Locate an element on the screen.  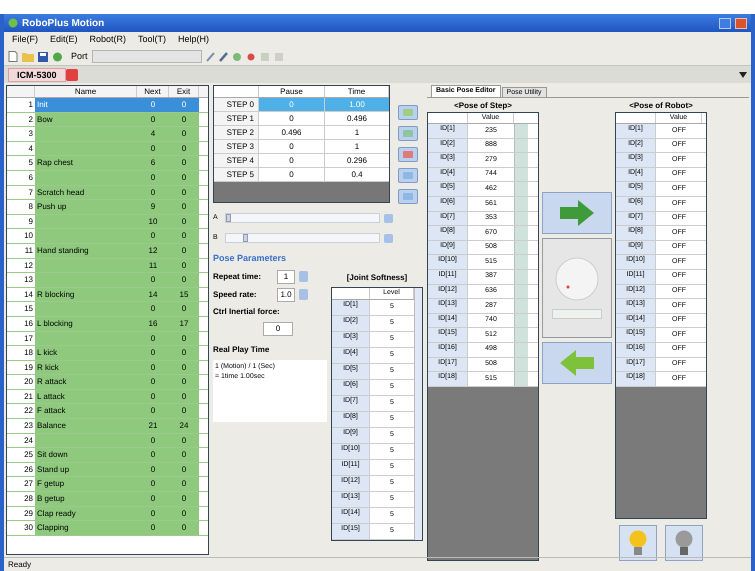
port-combo is located at coordinates (147, 56).